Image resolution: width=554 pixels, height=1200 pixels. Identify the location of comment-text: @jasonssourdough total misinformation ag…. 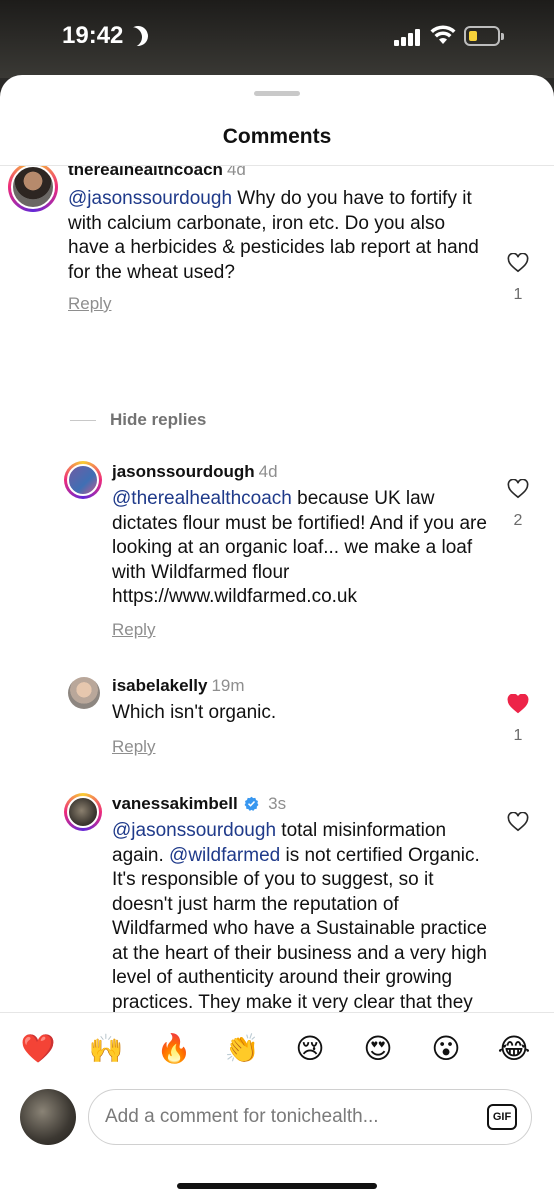
(299, 916).